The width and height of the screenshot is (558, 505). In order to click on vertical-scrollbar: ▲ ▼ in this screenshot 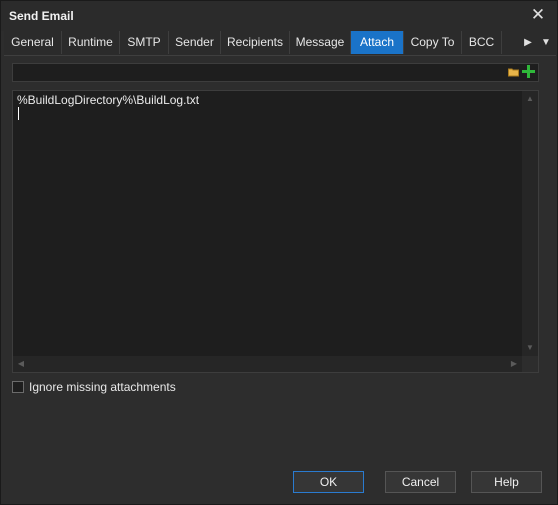, I will do `click(530, 223)`.